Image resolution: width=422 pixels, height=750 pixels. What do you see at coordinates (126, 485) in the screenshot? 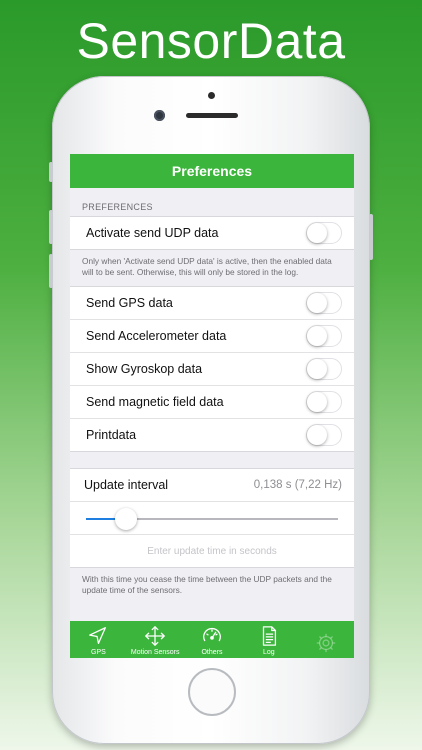
I see `interval-label: Update interval` at bounding box center [126, 485].